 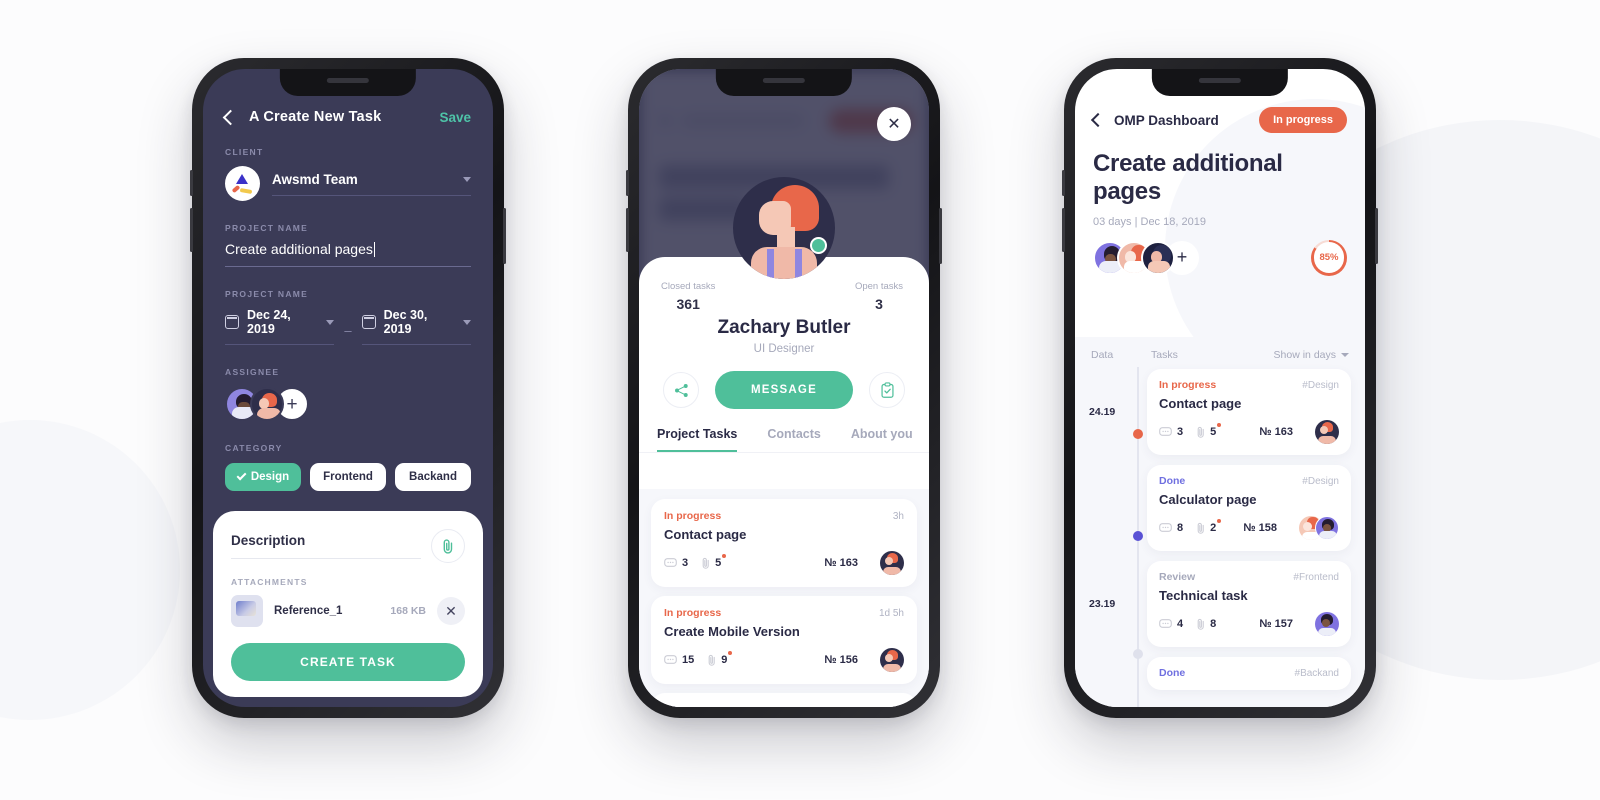 I want to click on create-task-page: A Create New Task Save CLIENT Awsmd Team, so click(x=348, y=388).